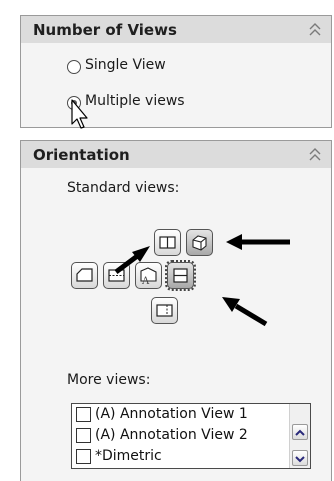  Describe the element at coordinates (199, 242) in the screenshot. I see `isometric-view-button` at that location.